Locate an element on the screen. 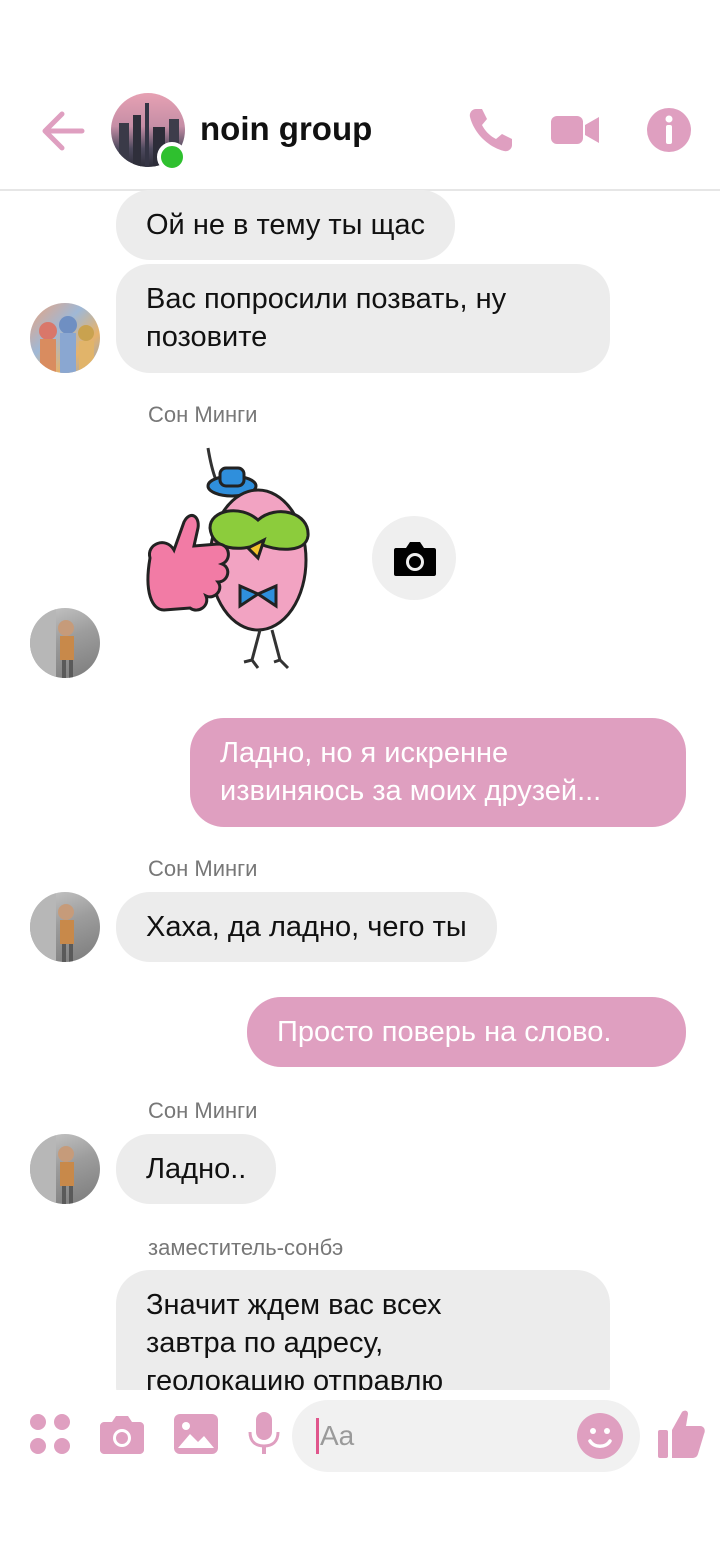 The image size is (720, 1560). message-text: Хаха, да ладно, чего ты is located at coordinates (306, 927).